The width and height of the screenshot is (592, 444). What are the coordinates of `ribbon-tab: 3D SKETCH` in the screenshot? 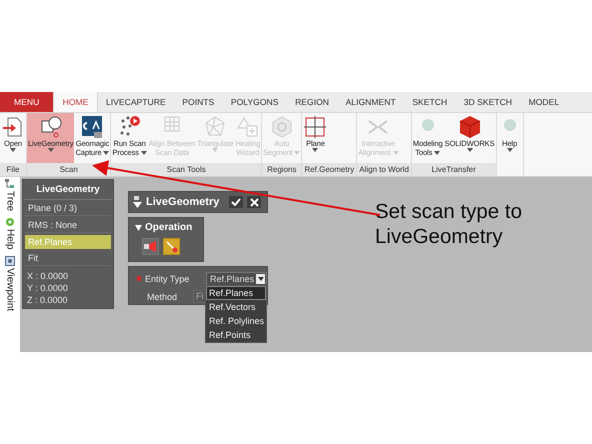 It's located at (487, 102).